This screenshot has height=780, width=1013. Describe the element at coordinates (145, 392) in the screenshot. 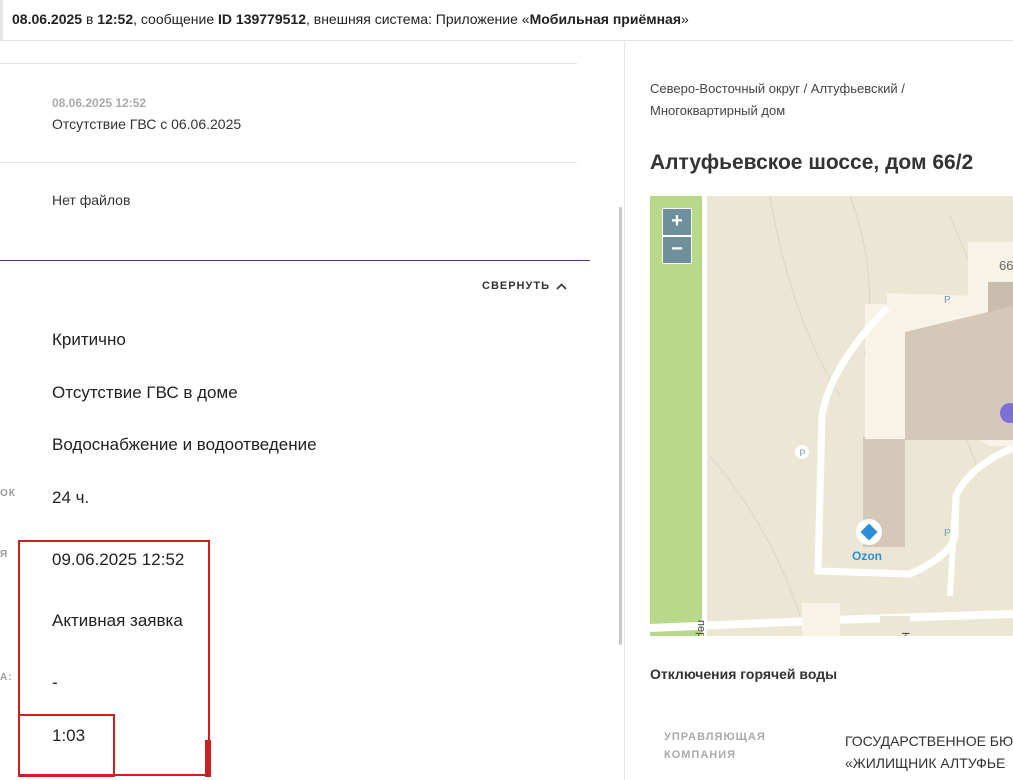

I see `problem-value: Отсутствие ГВС в доме` at that location.